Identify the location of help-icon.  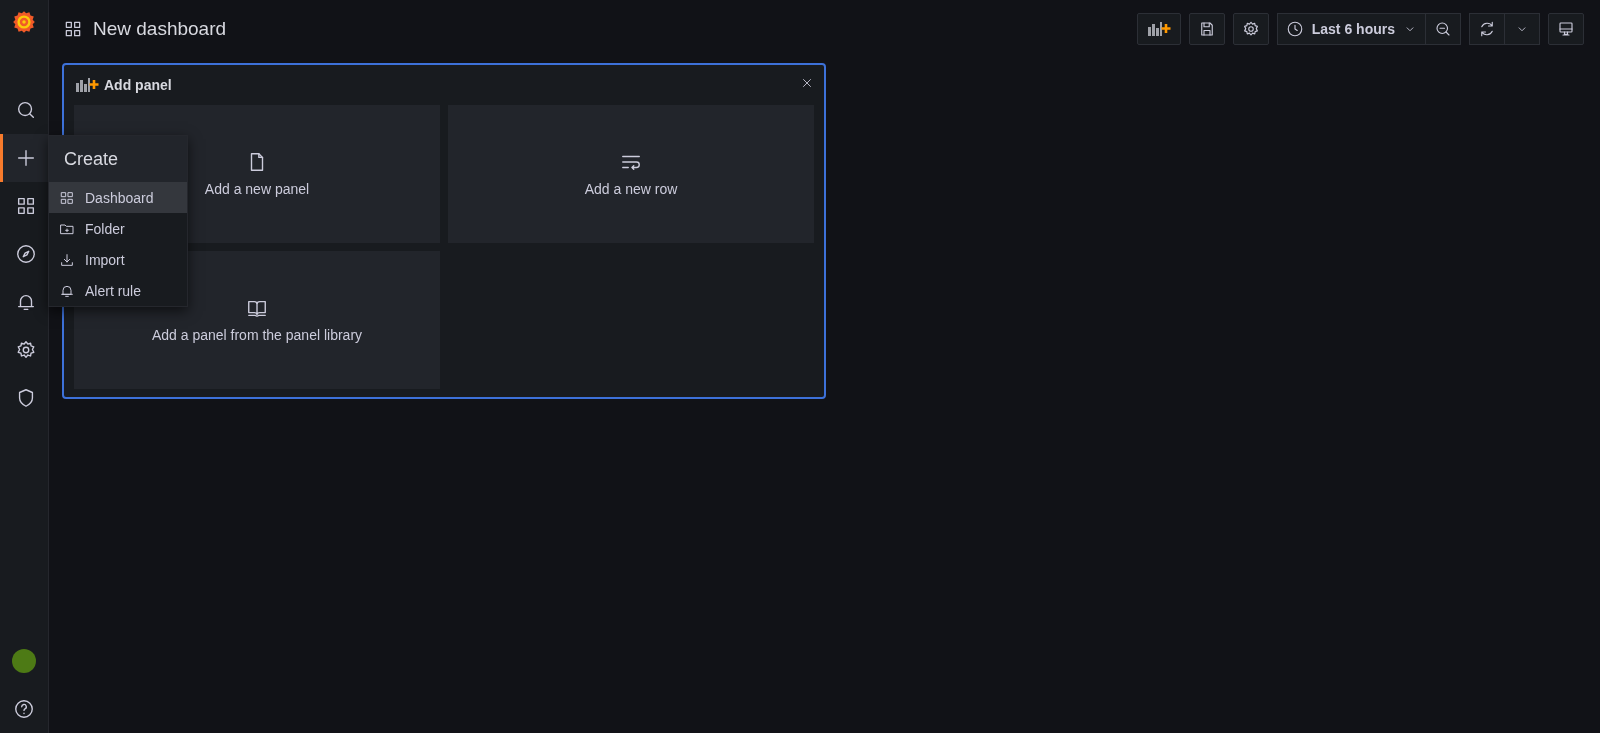
(24, 709).